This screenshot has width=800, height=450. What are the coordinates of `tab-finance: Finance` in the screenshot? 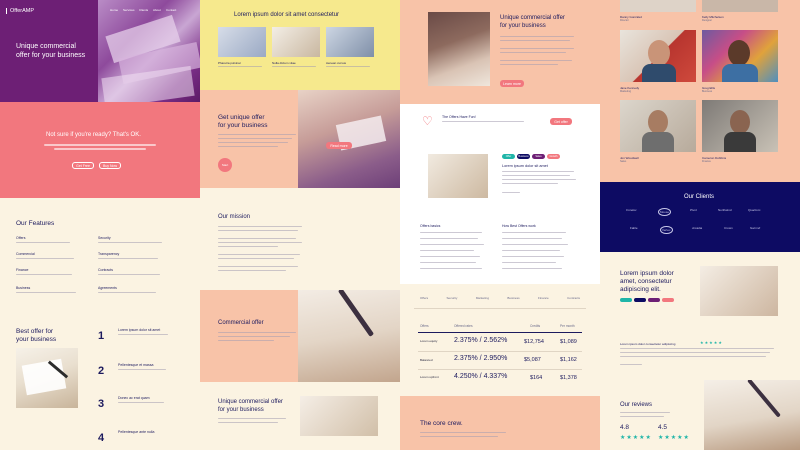 It's located at (543, 300).